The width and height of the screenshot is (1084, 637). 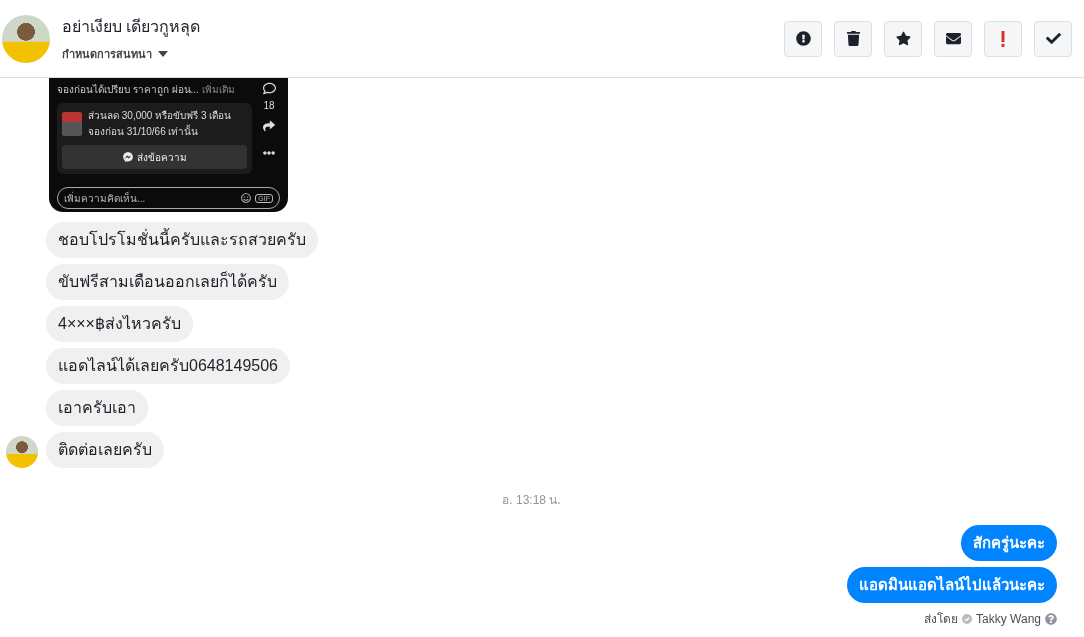 What do you see at coordinates (182, 240) in the screenshot?
I see `message-bubble: ชอบโปรโมชั่นนี้ครับและรถสวยครับ` at bounding box center [182, 240].